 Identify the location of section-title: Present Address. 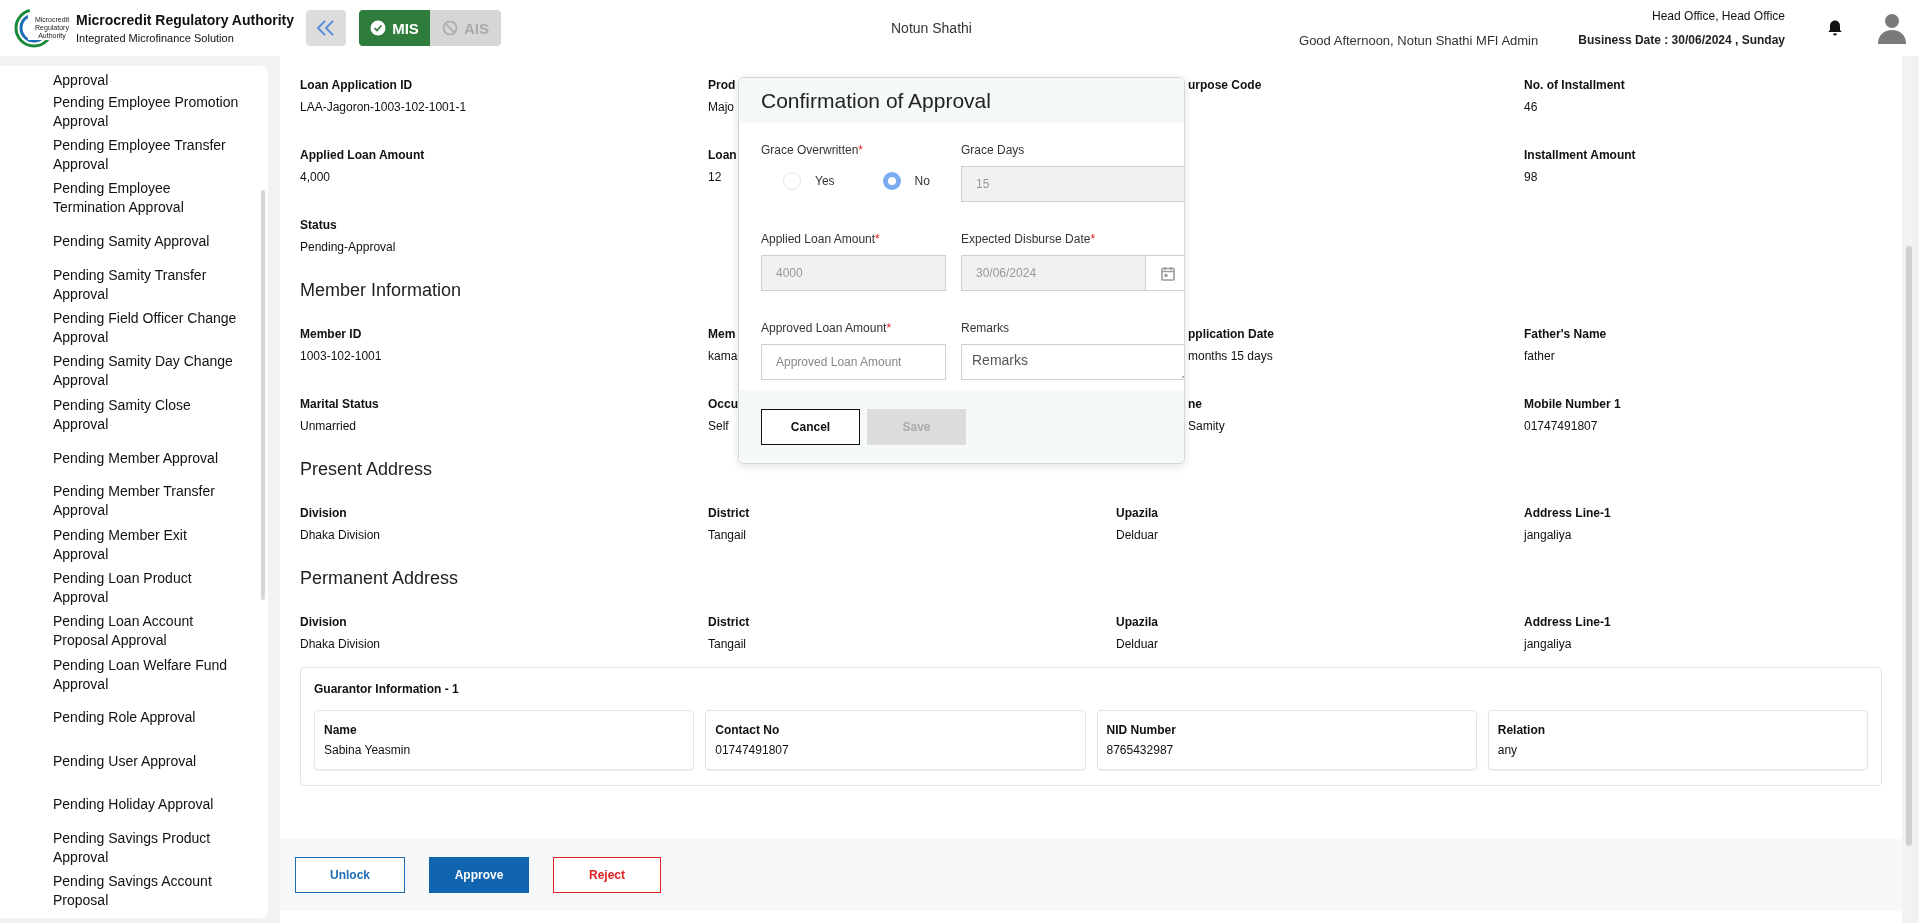
(366, 469).